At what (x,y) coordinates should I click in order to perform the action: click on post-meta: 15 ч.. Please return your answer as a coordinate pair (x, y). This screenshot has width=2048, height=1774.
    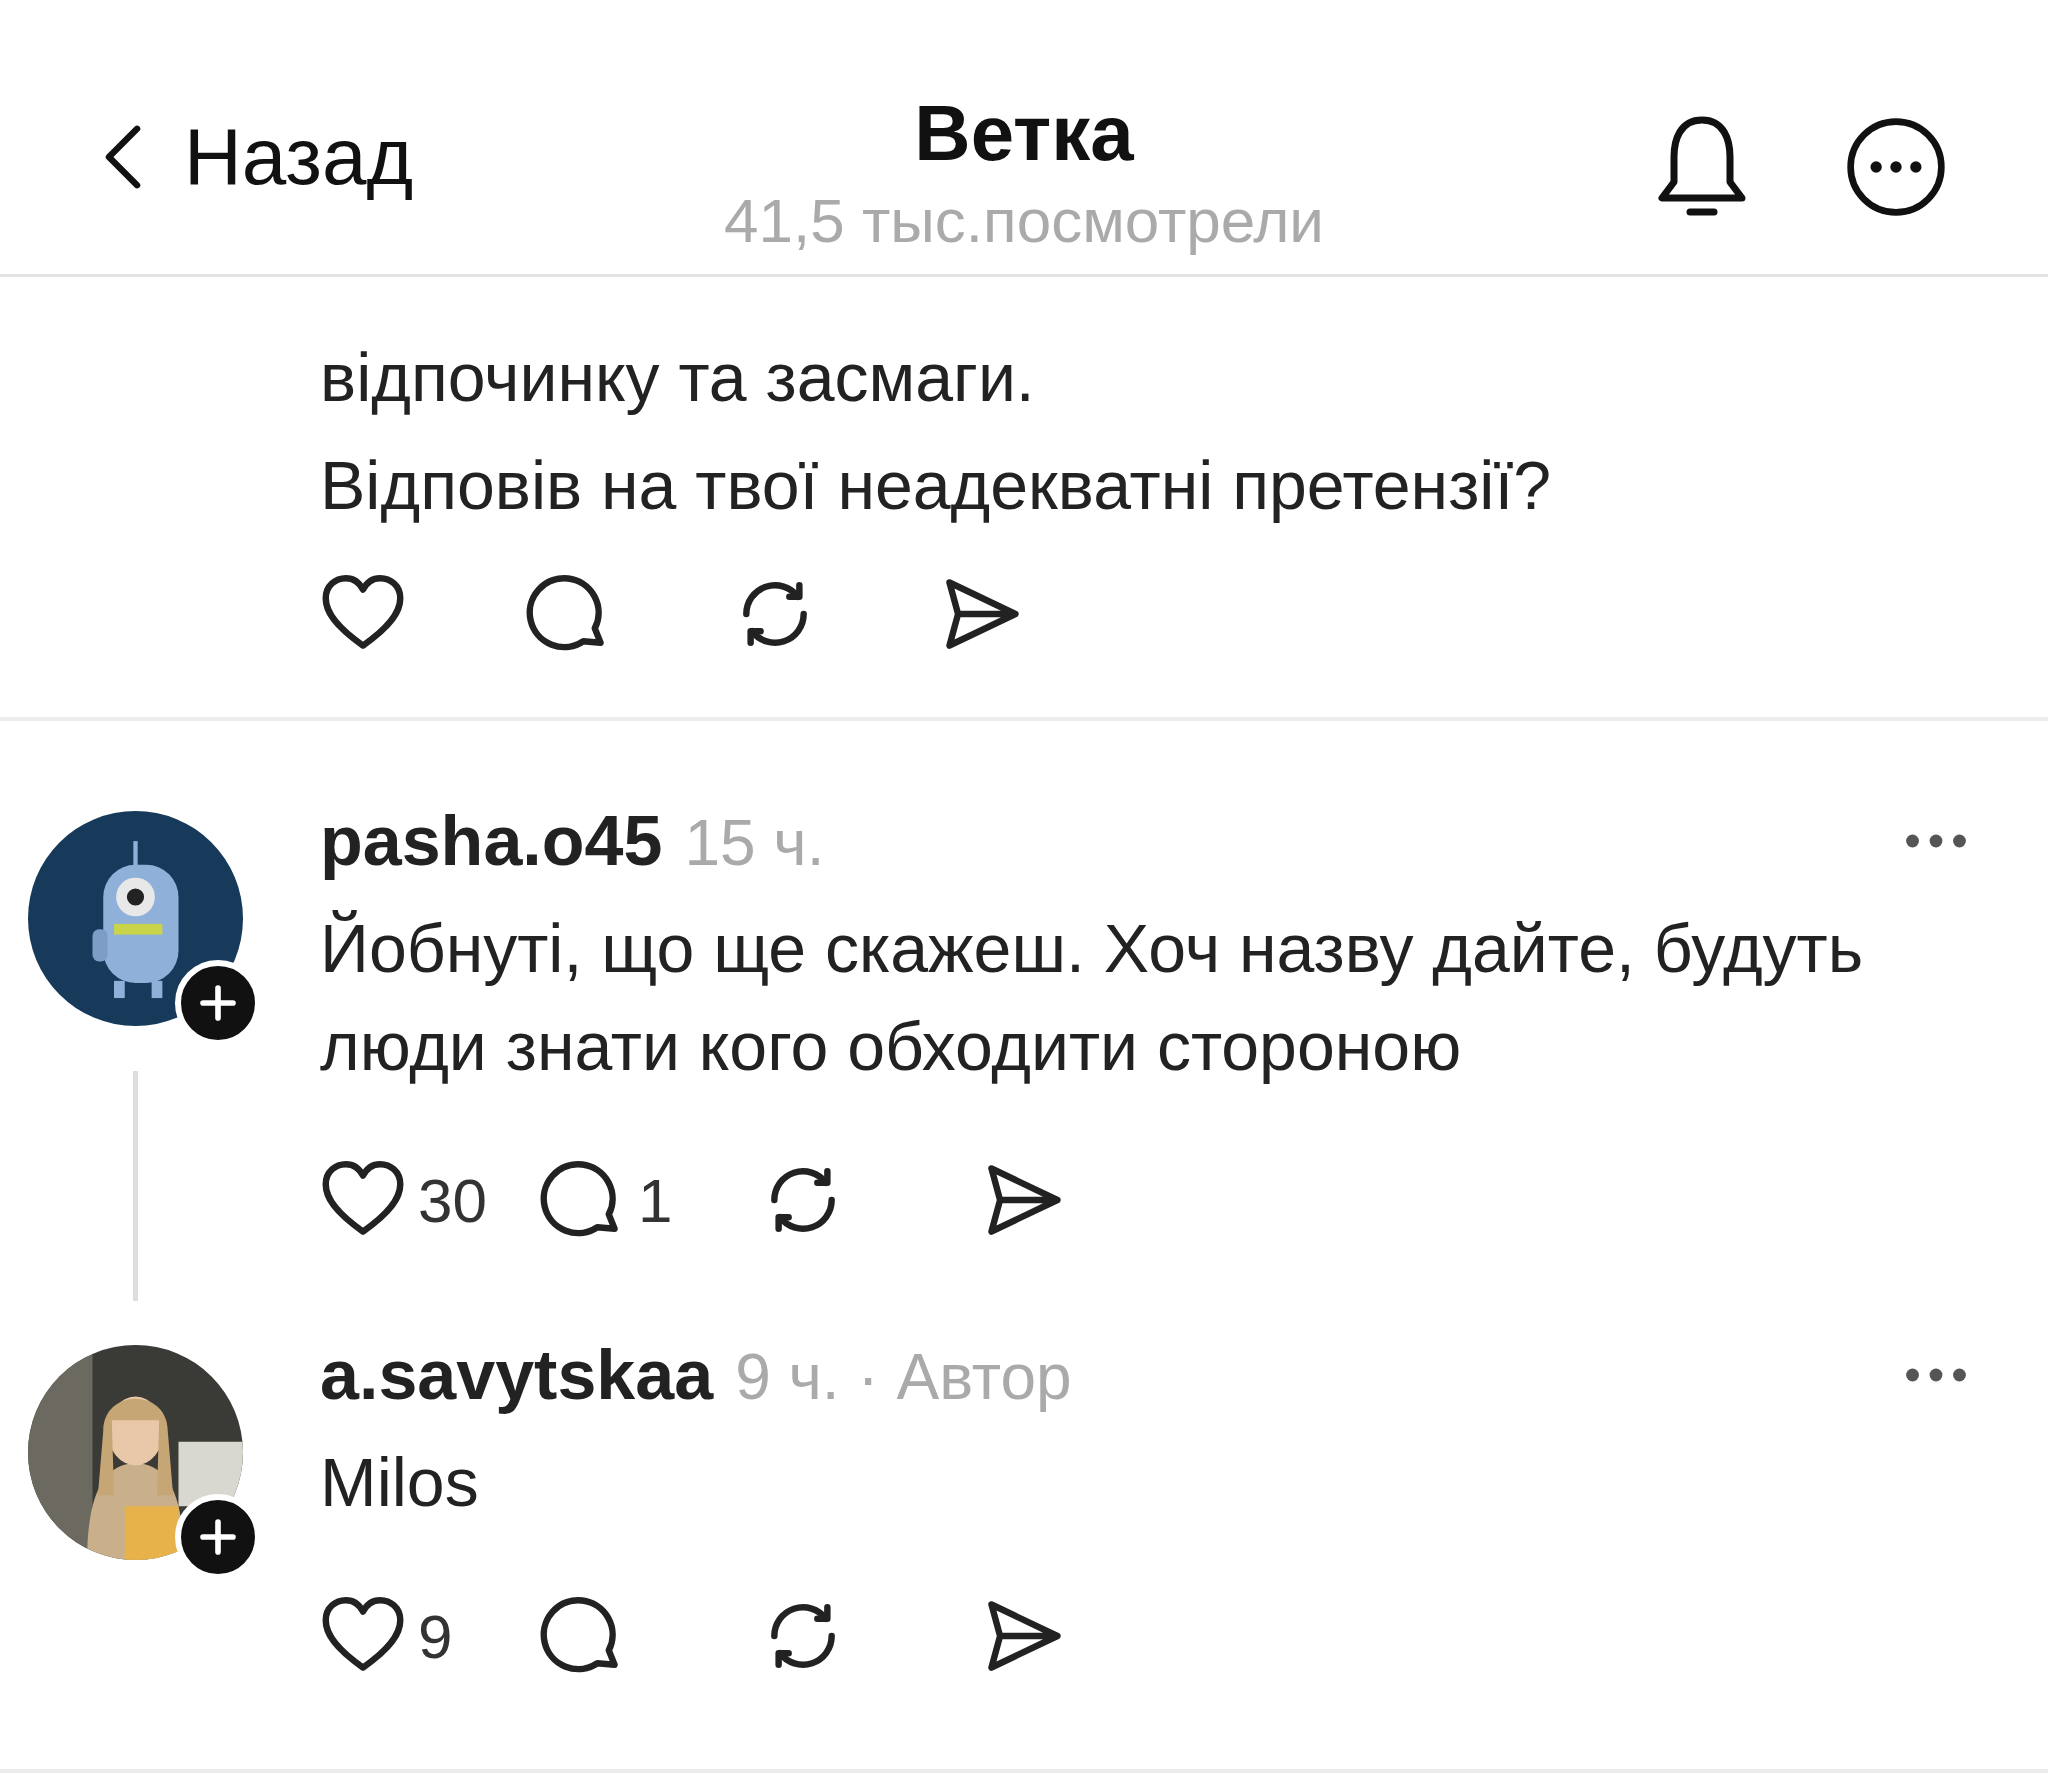
    Looking at the image, I should click on (754, 843).